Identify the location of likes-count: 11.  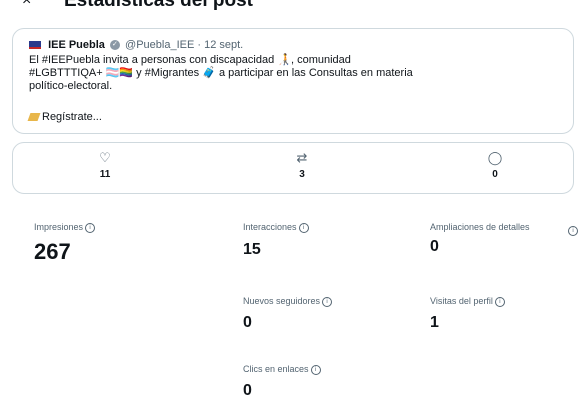
(105, 174).